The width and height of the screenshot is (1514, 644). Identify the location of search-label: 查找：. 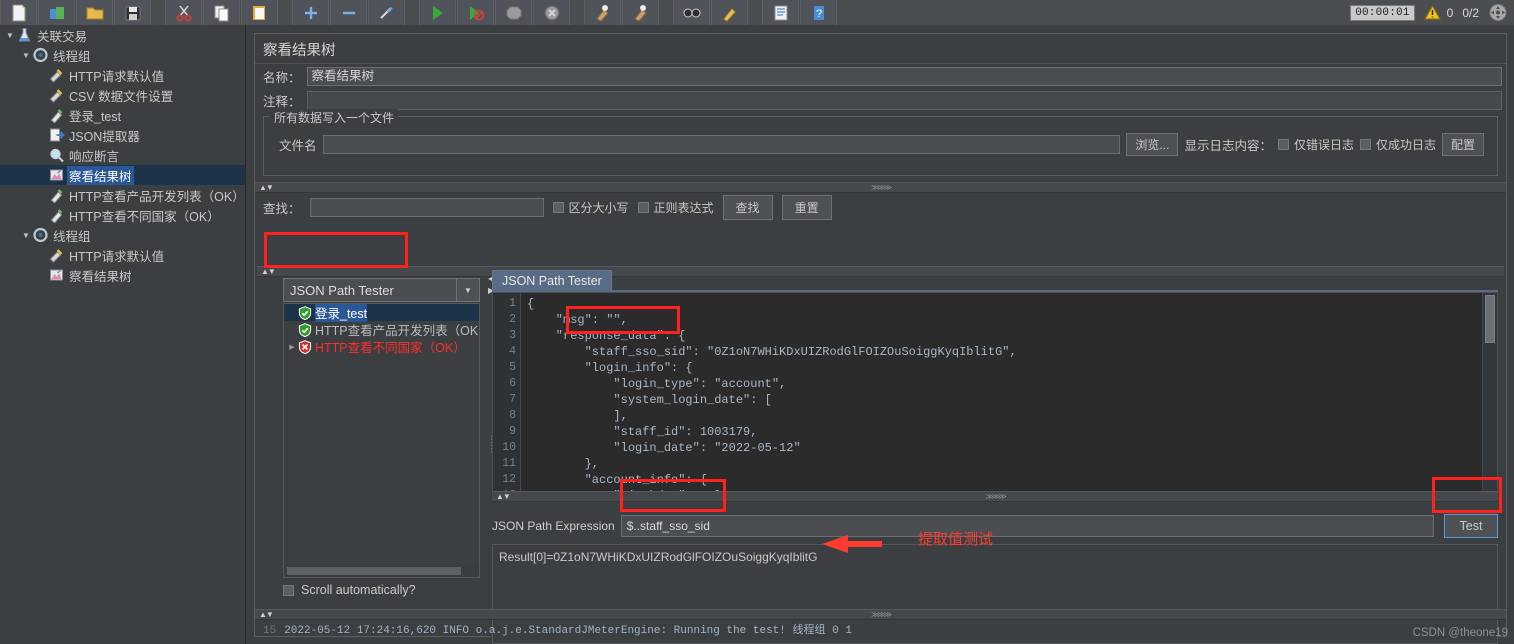
(282, 209).